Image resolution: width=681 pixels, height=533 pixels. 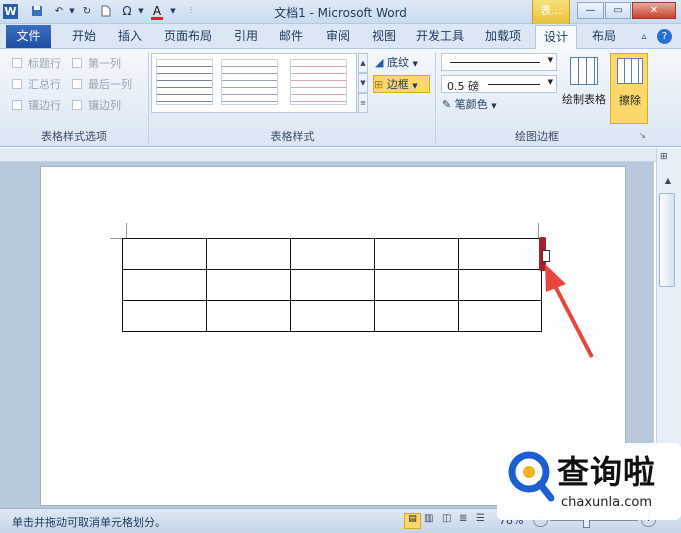 What do you see at coordinates (607, 472) in the screenshot?
I see `brand-name: 查询啦` at bounding box center [607, 472].